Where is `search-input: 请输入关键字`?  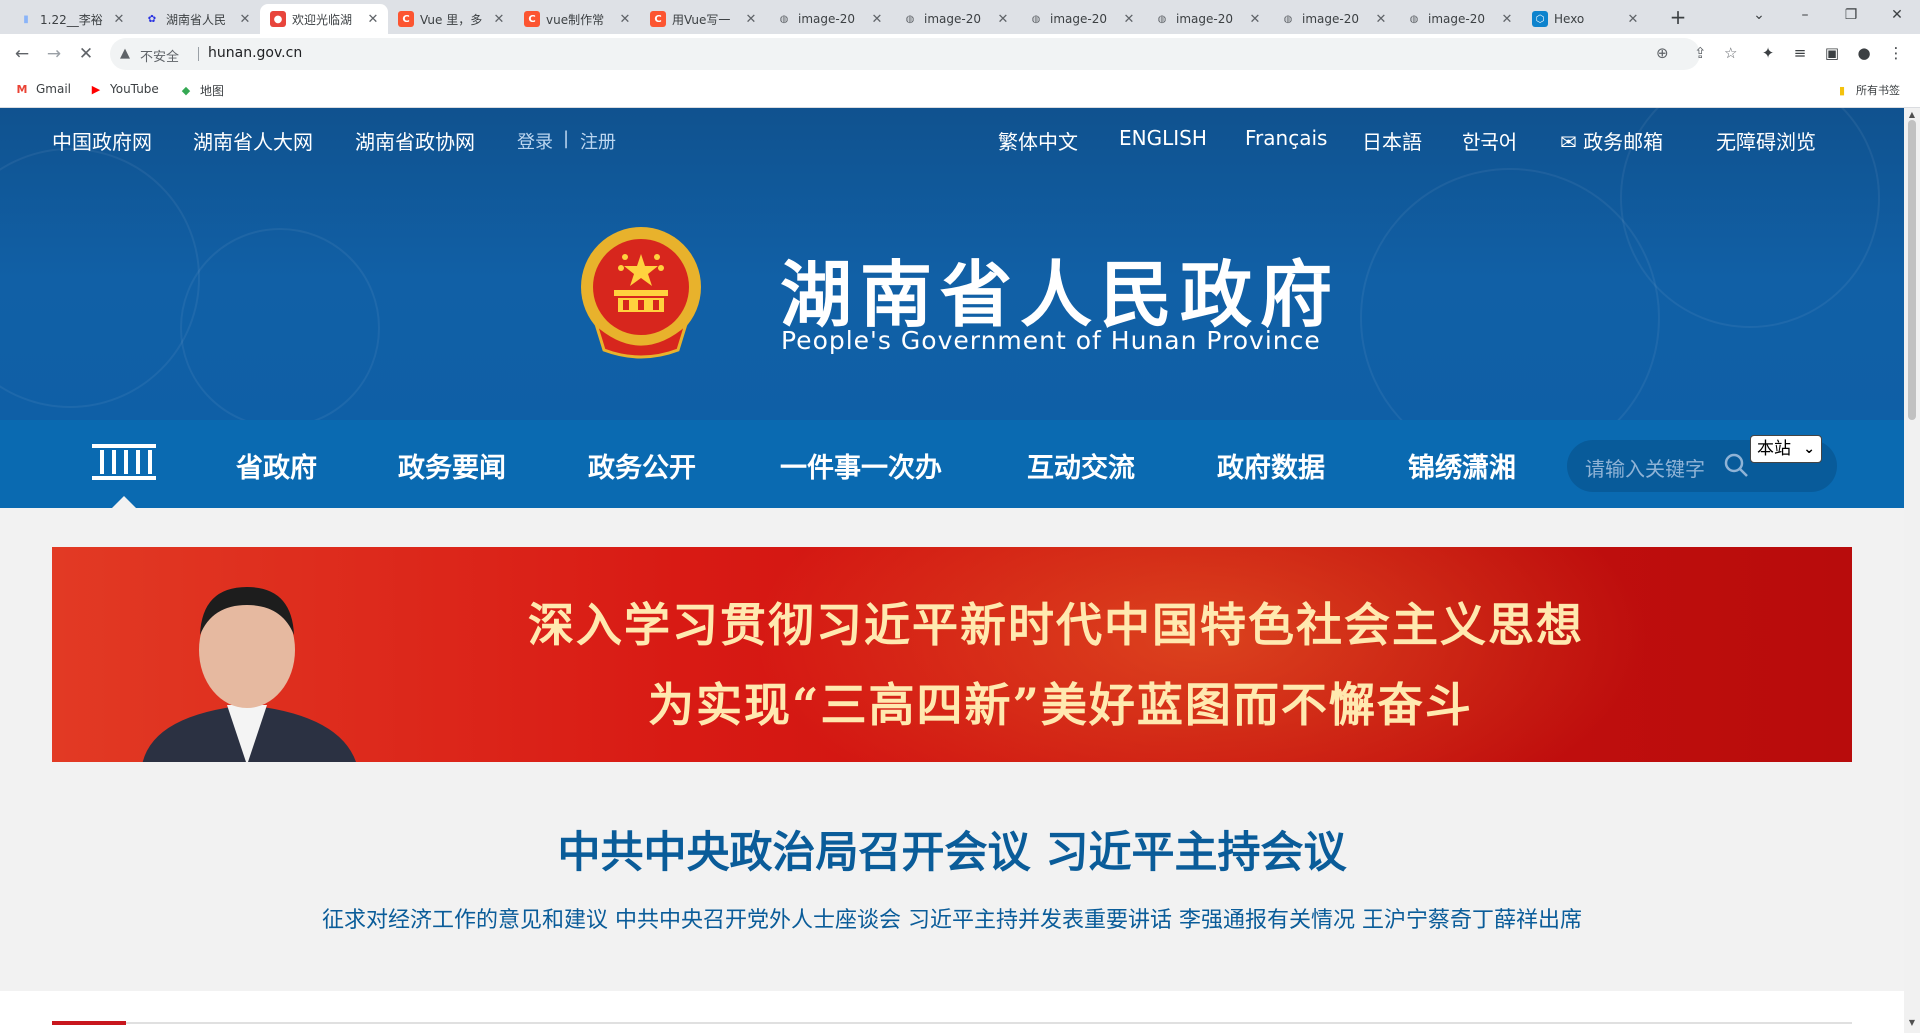
search-input: 请输入关键字 is located at coordinates (1645, 467).